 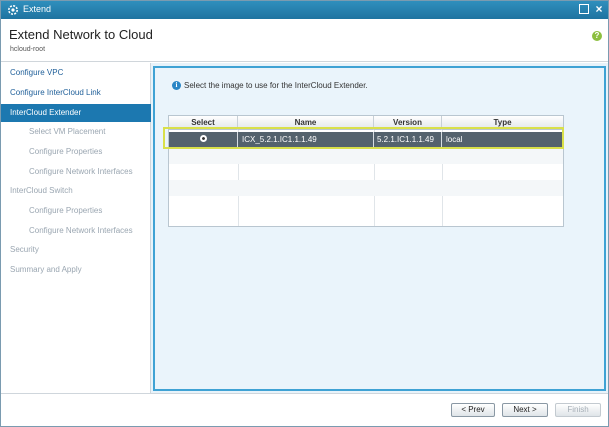 I want to click on sidebar-item-switch-configure-properties: Configure Properties, so click(x=66, y=210).